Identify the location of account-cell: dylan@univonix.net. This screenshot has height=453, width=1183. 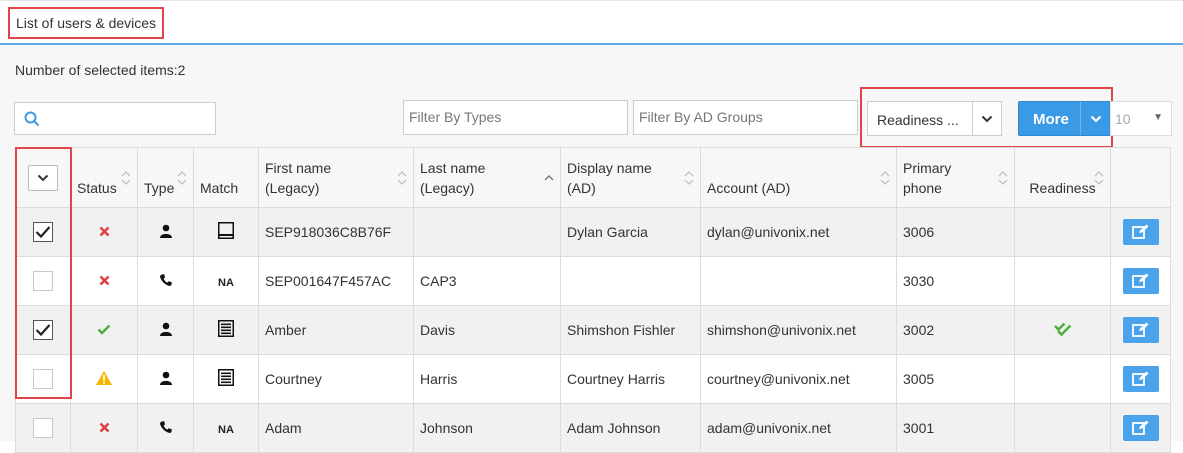
(798, 232).